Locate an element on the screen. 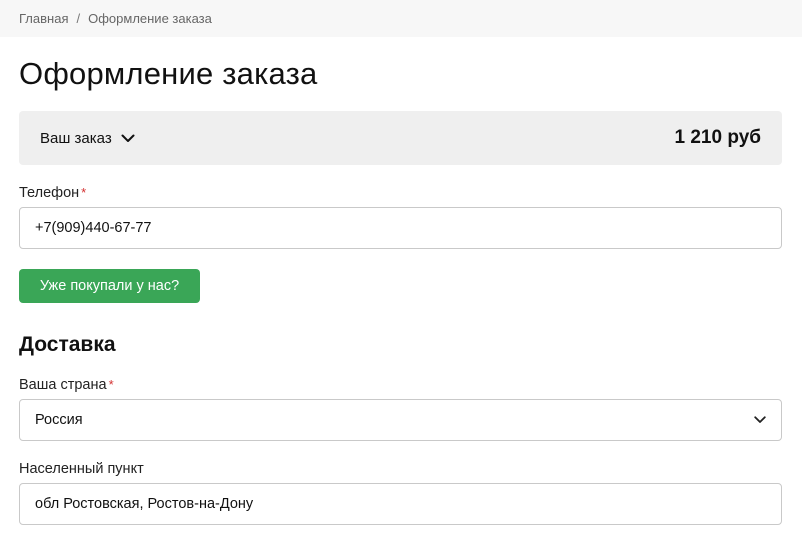 This screenshot has width=806, height=543. country-select: Россия is located at coordinates (400, 420).